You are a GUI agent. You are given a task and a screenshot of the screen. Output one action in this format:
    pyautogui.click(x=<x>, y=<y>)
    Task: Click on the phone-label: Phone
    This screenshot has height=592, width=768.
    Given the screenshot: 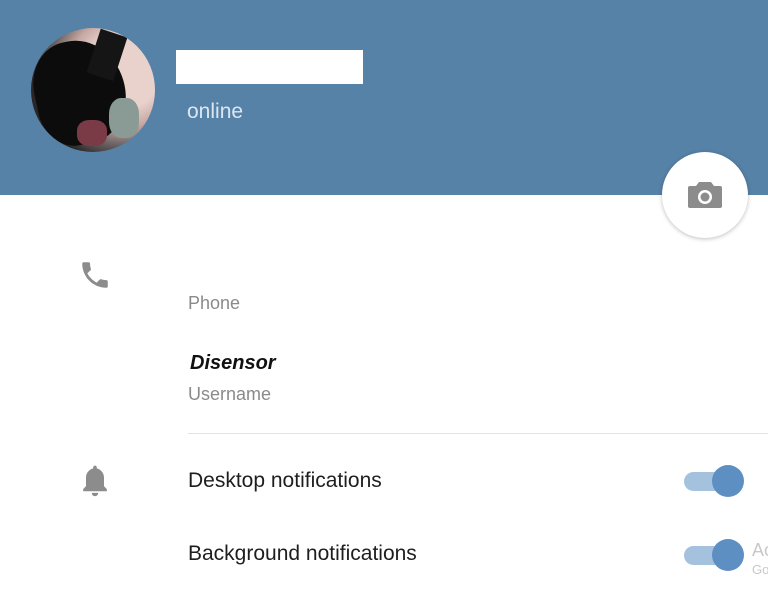 What is the action you would take?
    pyautogui.click(x=214, y=303)
    